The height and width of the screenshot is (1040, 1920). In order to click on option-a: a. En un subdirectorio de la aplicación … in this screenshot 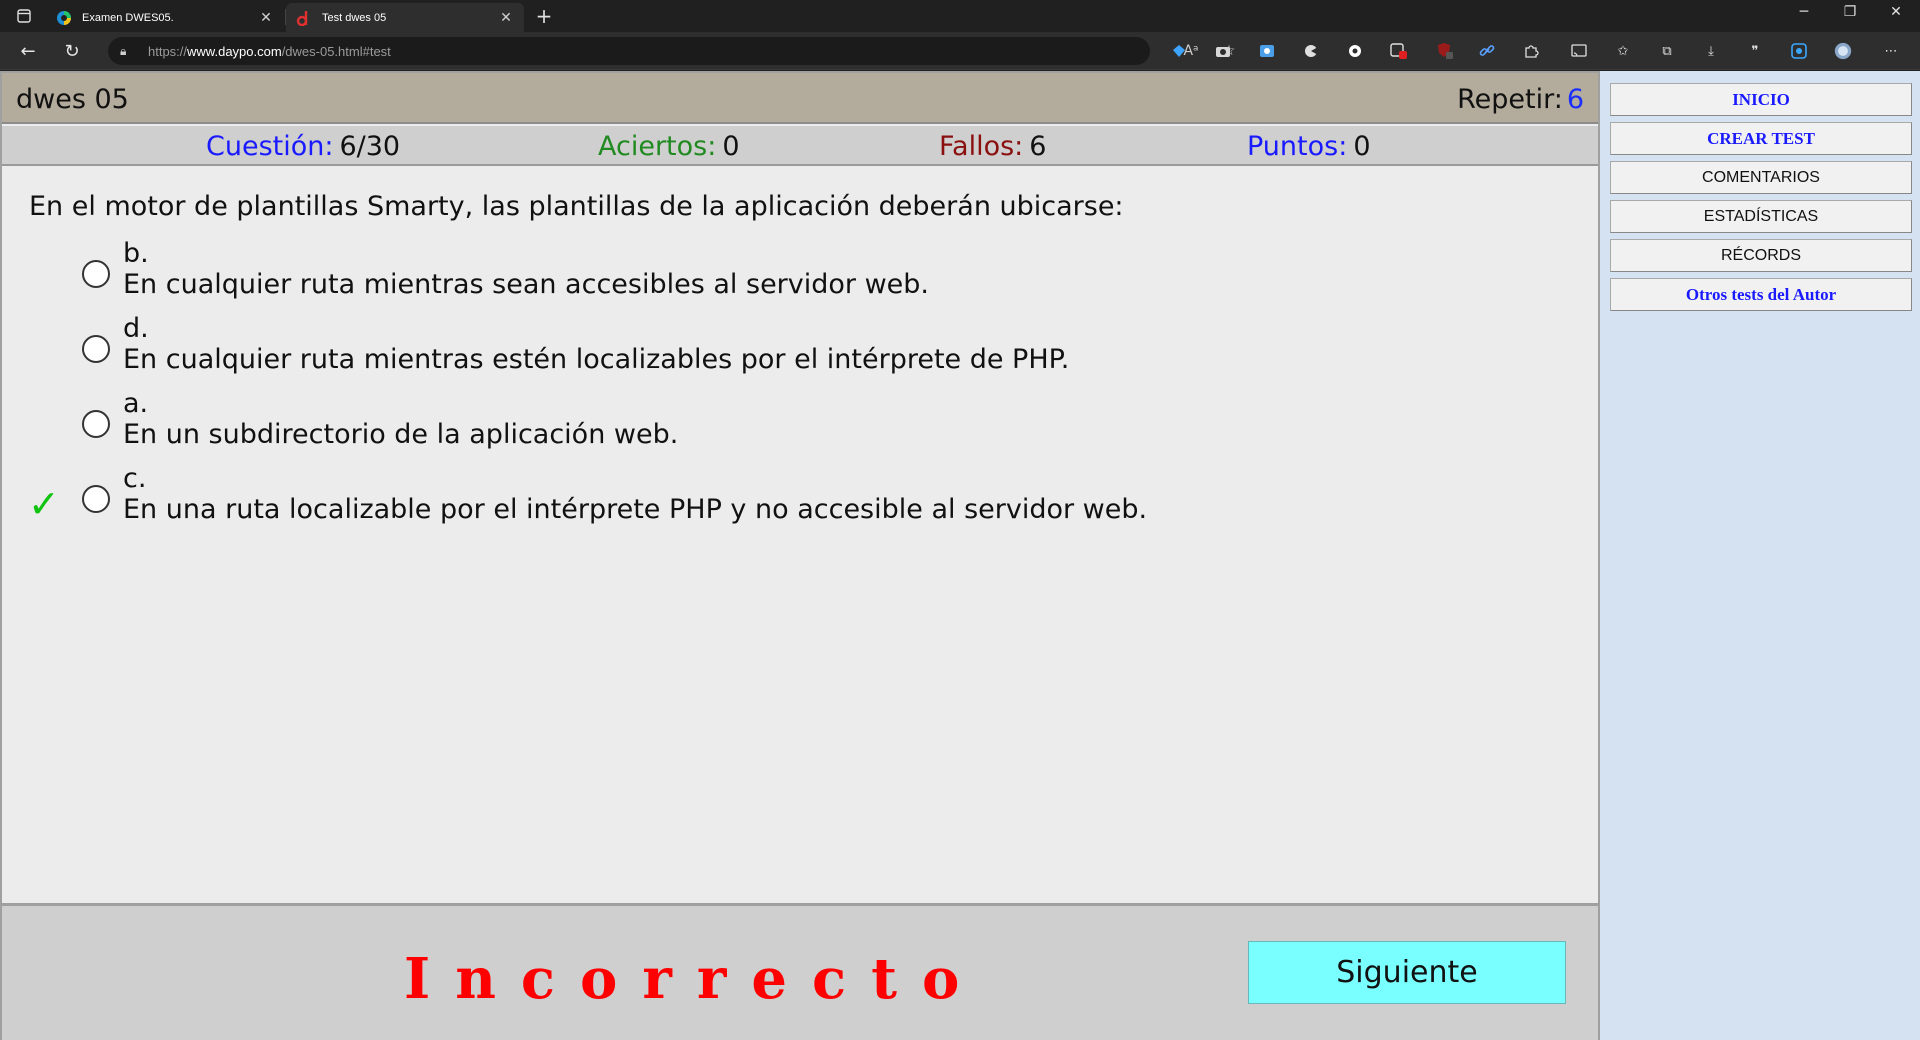, I will do `click(800, 420)`.